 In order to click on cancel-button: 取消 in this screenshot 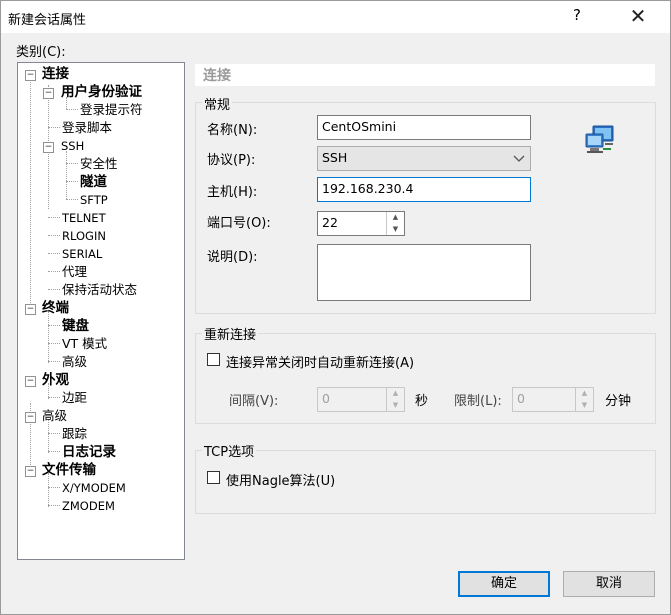, I will do `click(609, 584)`.